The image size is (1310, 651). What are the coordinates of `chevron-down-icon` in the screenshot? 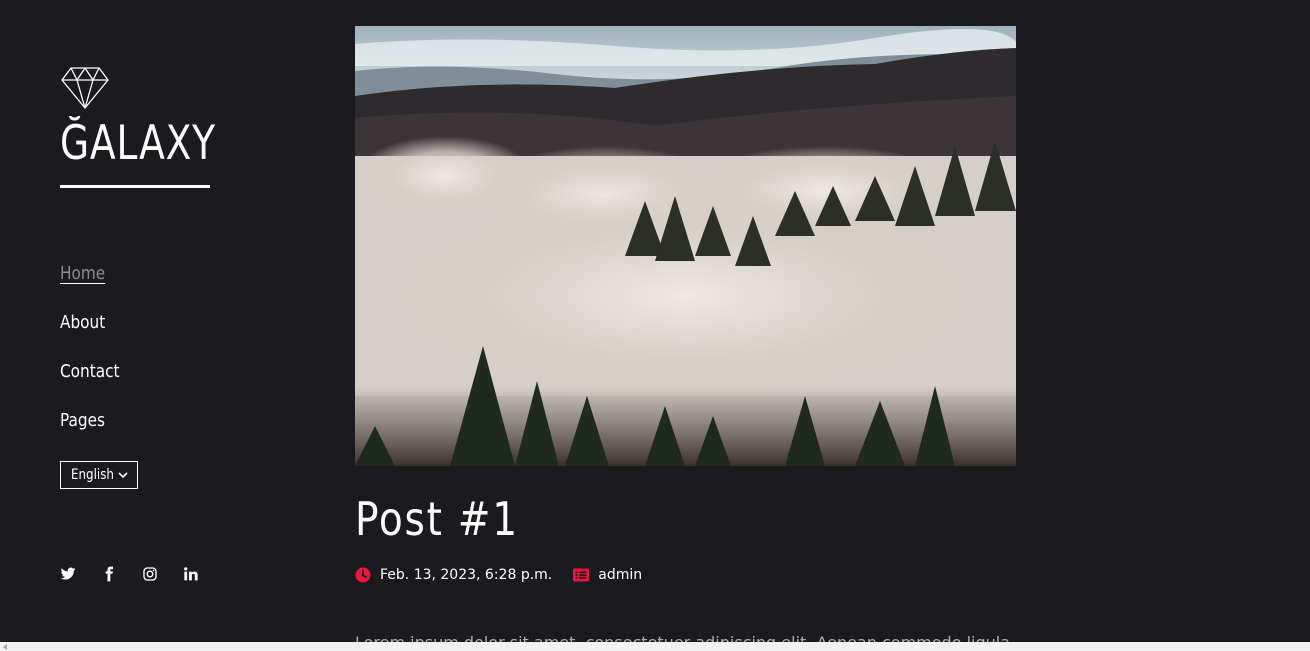 It's located at (123, 475).